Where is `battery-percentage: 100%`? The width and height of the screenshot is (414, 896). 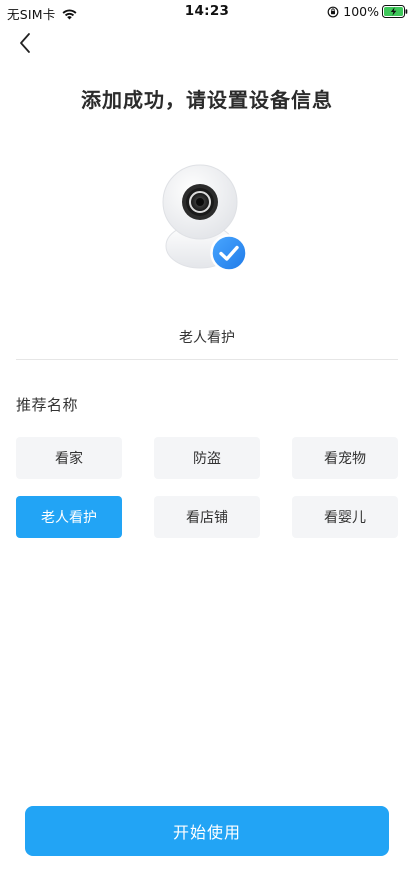
battery-percentage: 100% is located at coordinates (361, 11).